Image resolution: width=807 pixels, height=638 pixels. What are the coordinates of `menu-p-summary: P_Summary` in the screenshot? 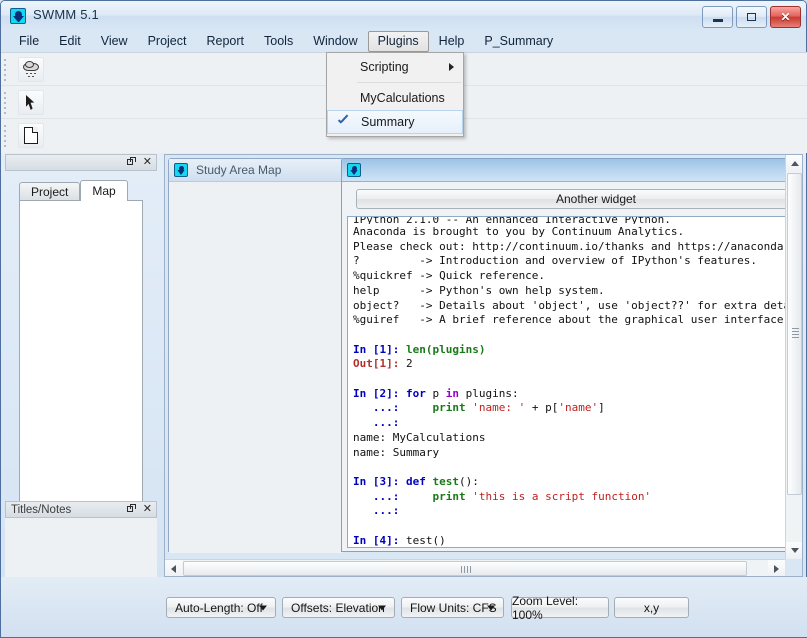 It's located at (518, 41).